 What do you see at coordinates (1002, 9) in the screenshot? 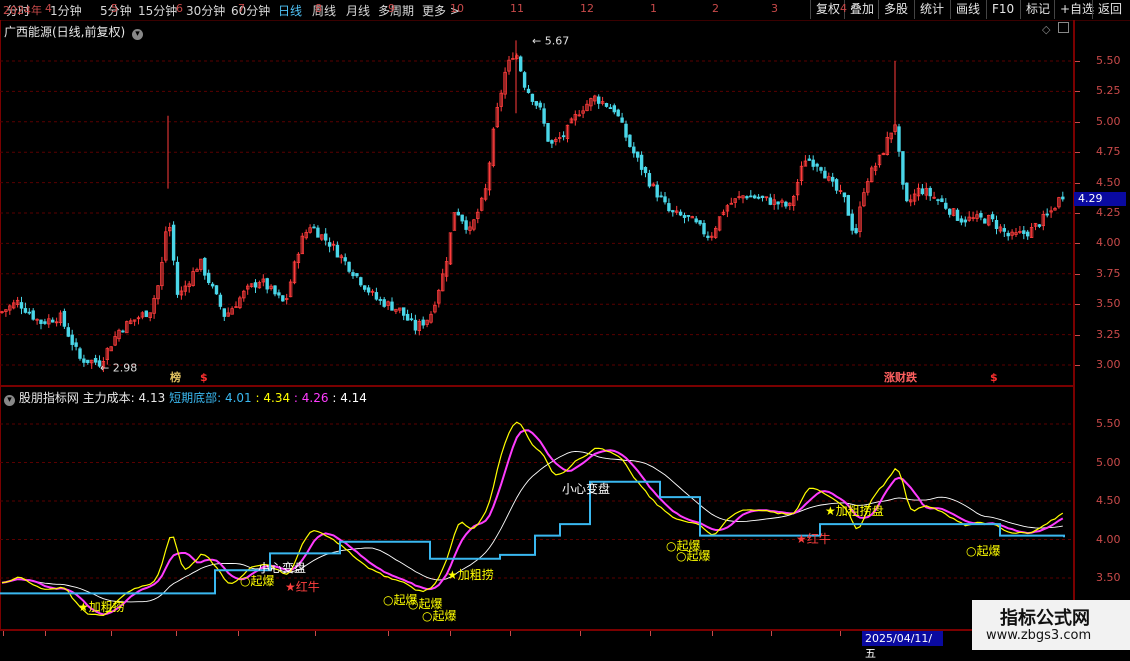
I see `f10-button: F10` at bounding box center [1002, 9].